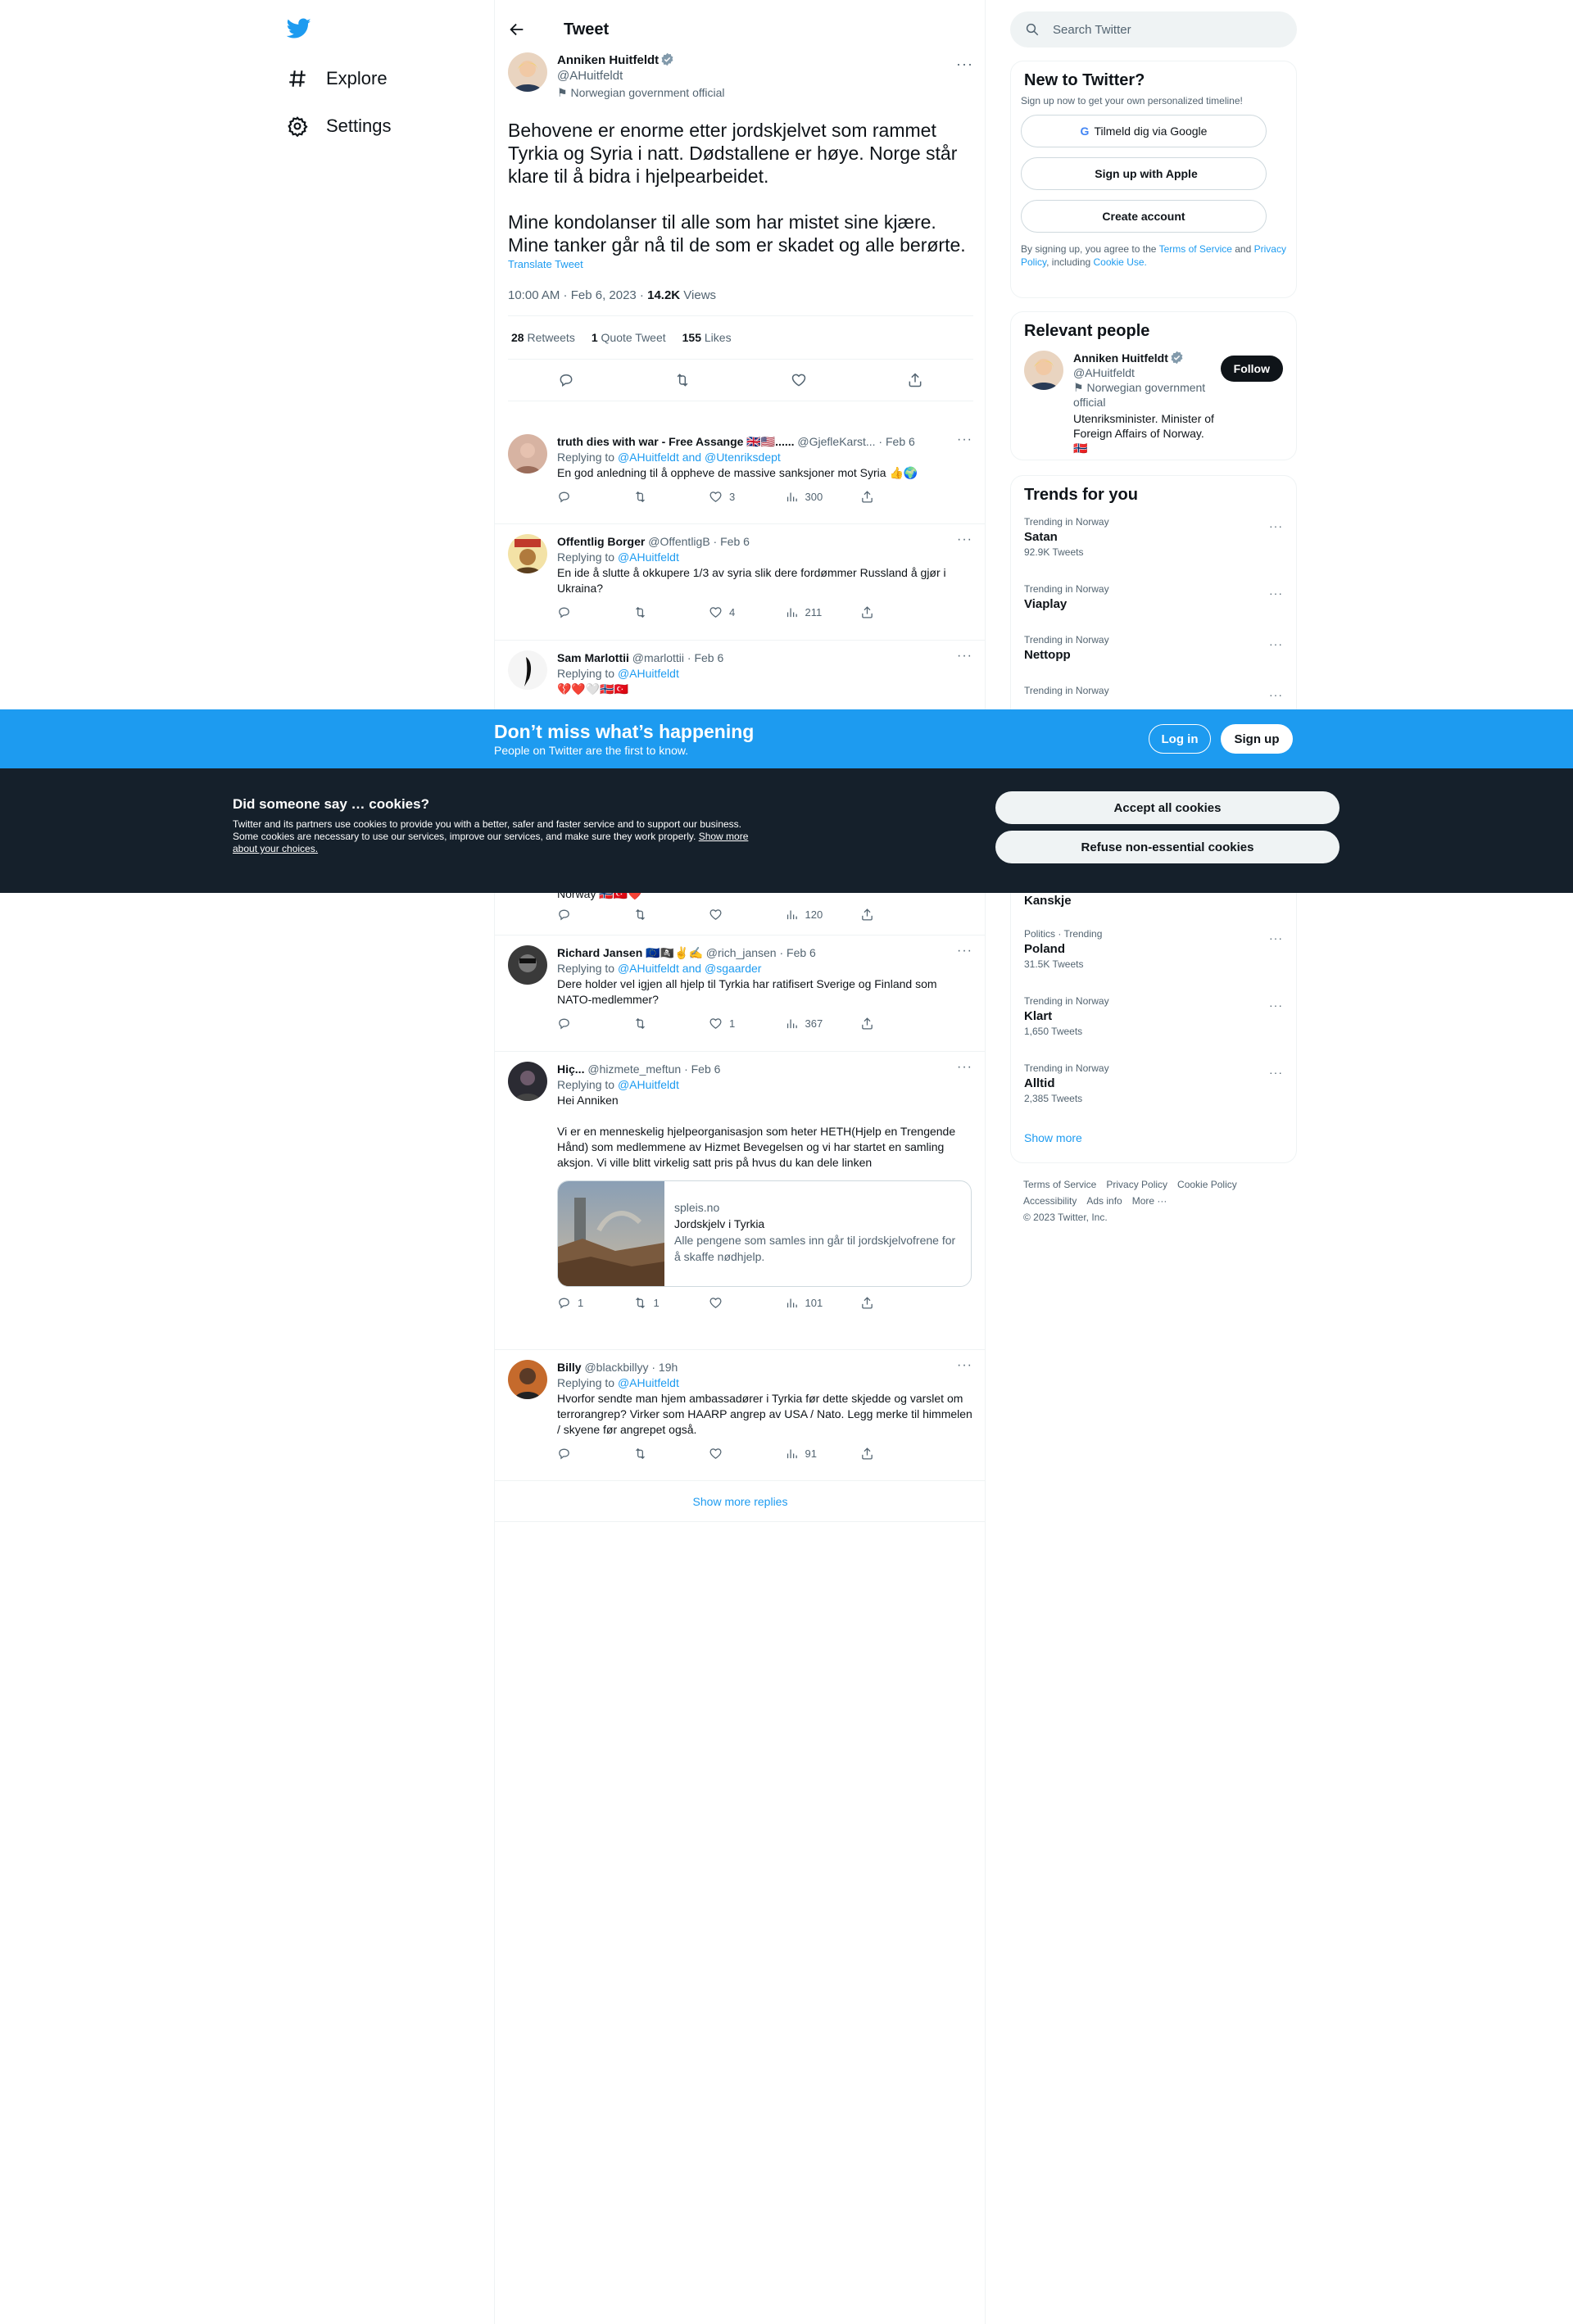  Describe the element at coordinates (733, 497) in the screenshot. I see `like-button: 3` at that location.